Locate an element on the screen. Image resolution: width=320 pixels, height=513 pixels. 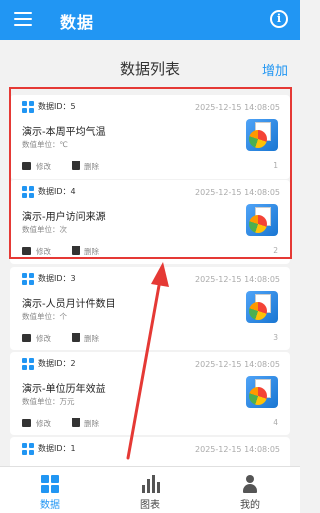
list-header: 数据列表 增加 is located at coordinates (150, 65).